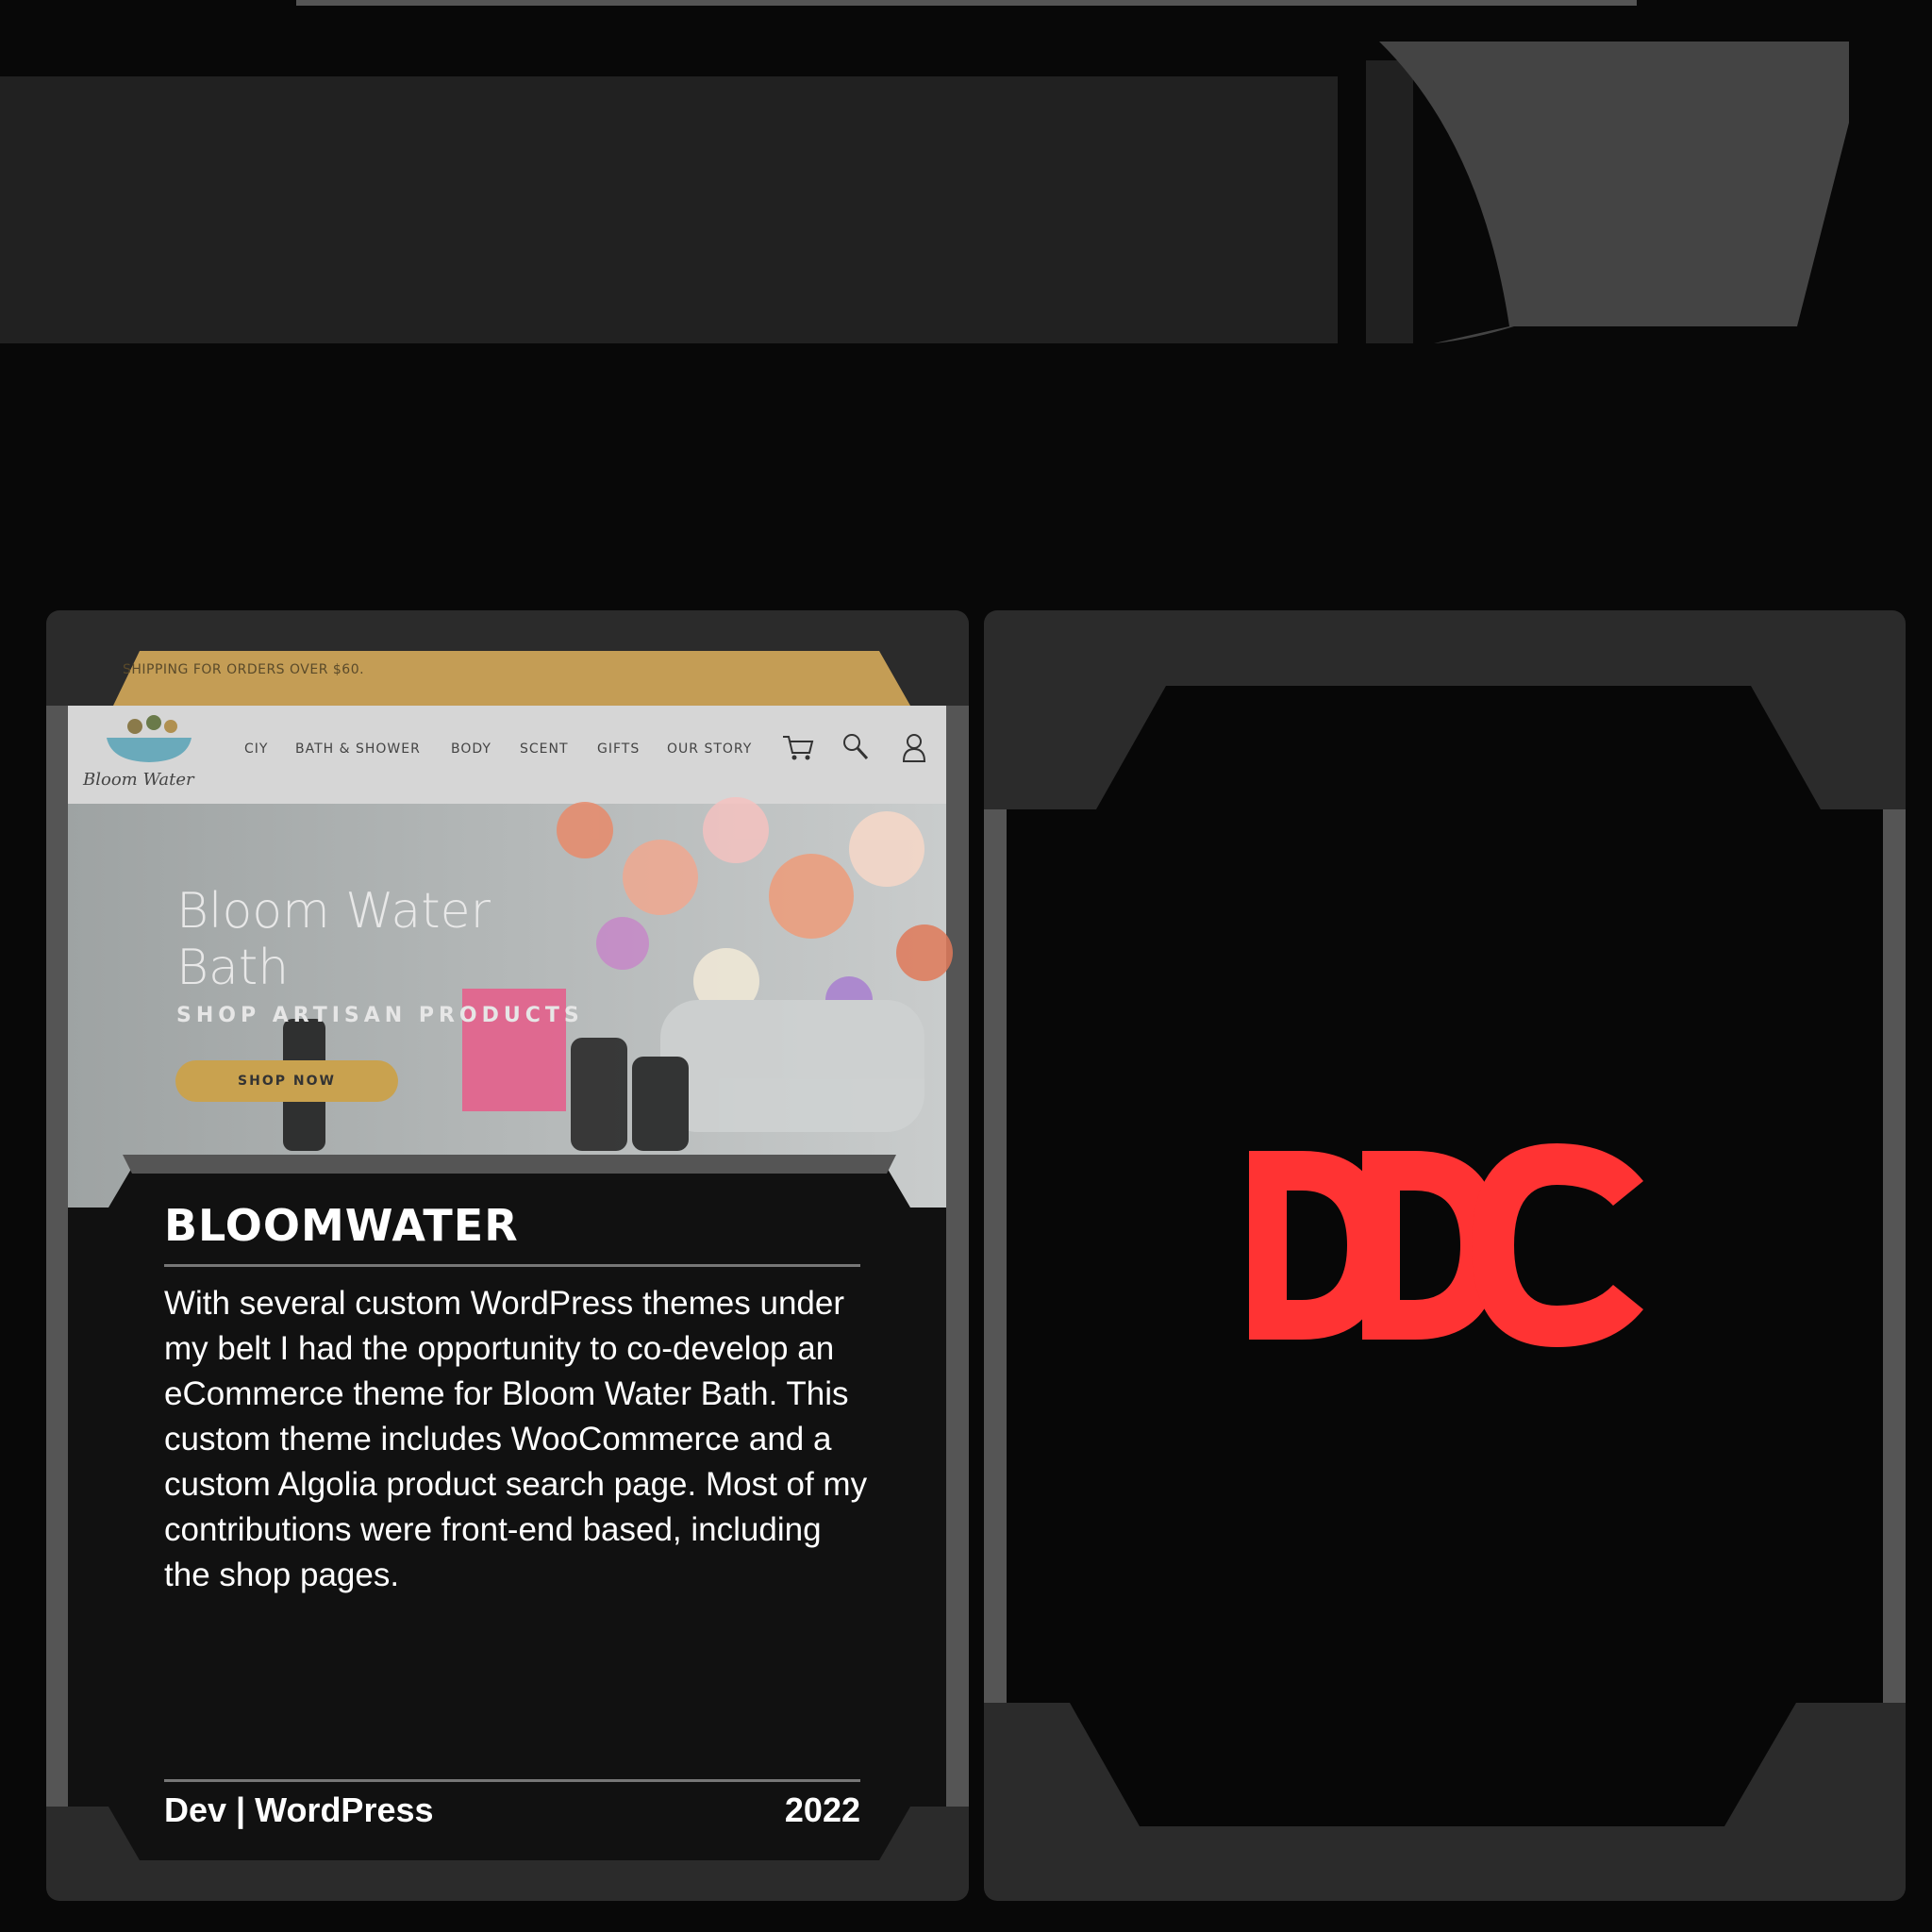 The image size is (1932, 1932). What do you see at coordinates (709, 749) in the screenshot?
I see `nav-our-story: OUR STORY` at bounding box center [709, 749].